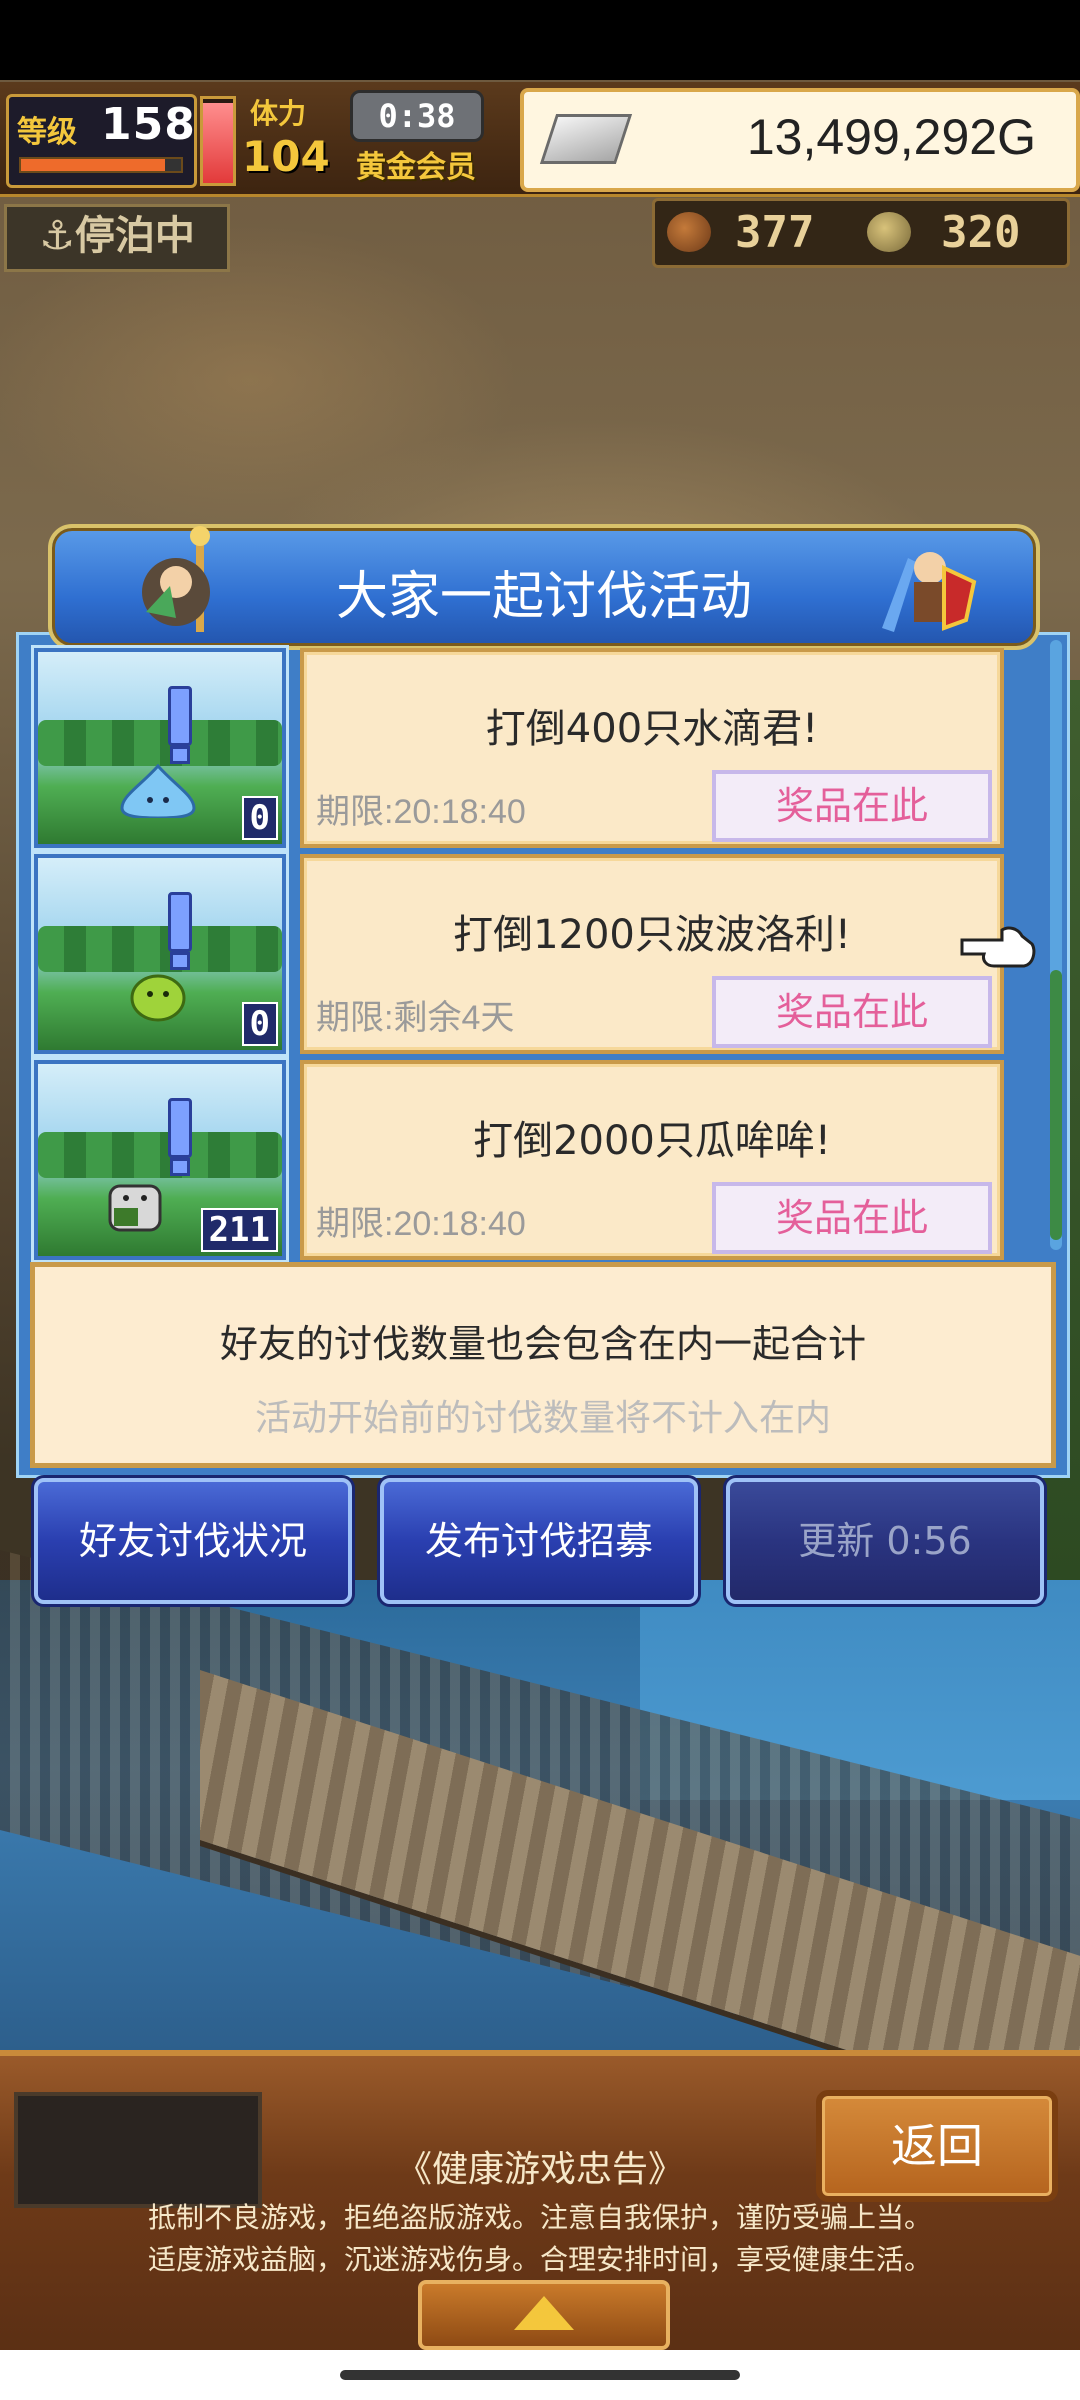  I want to click on resource-panel: 377 320, so click(861, 233).